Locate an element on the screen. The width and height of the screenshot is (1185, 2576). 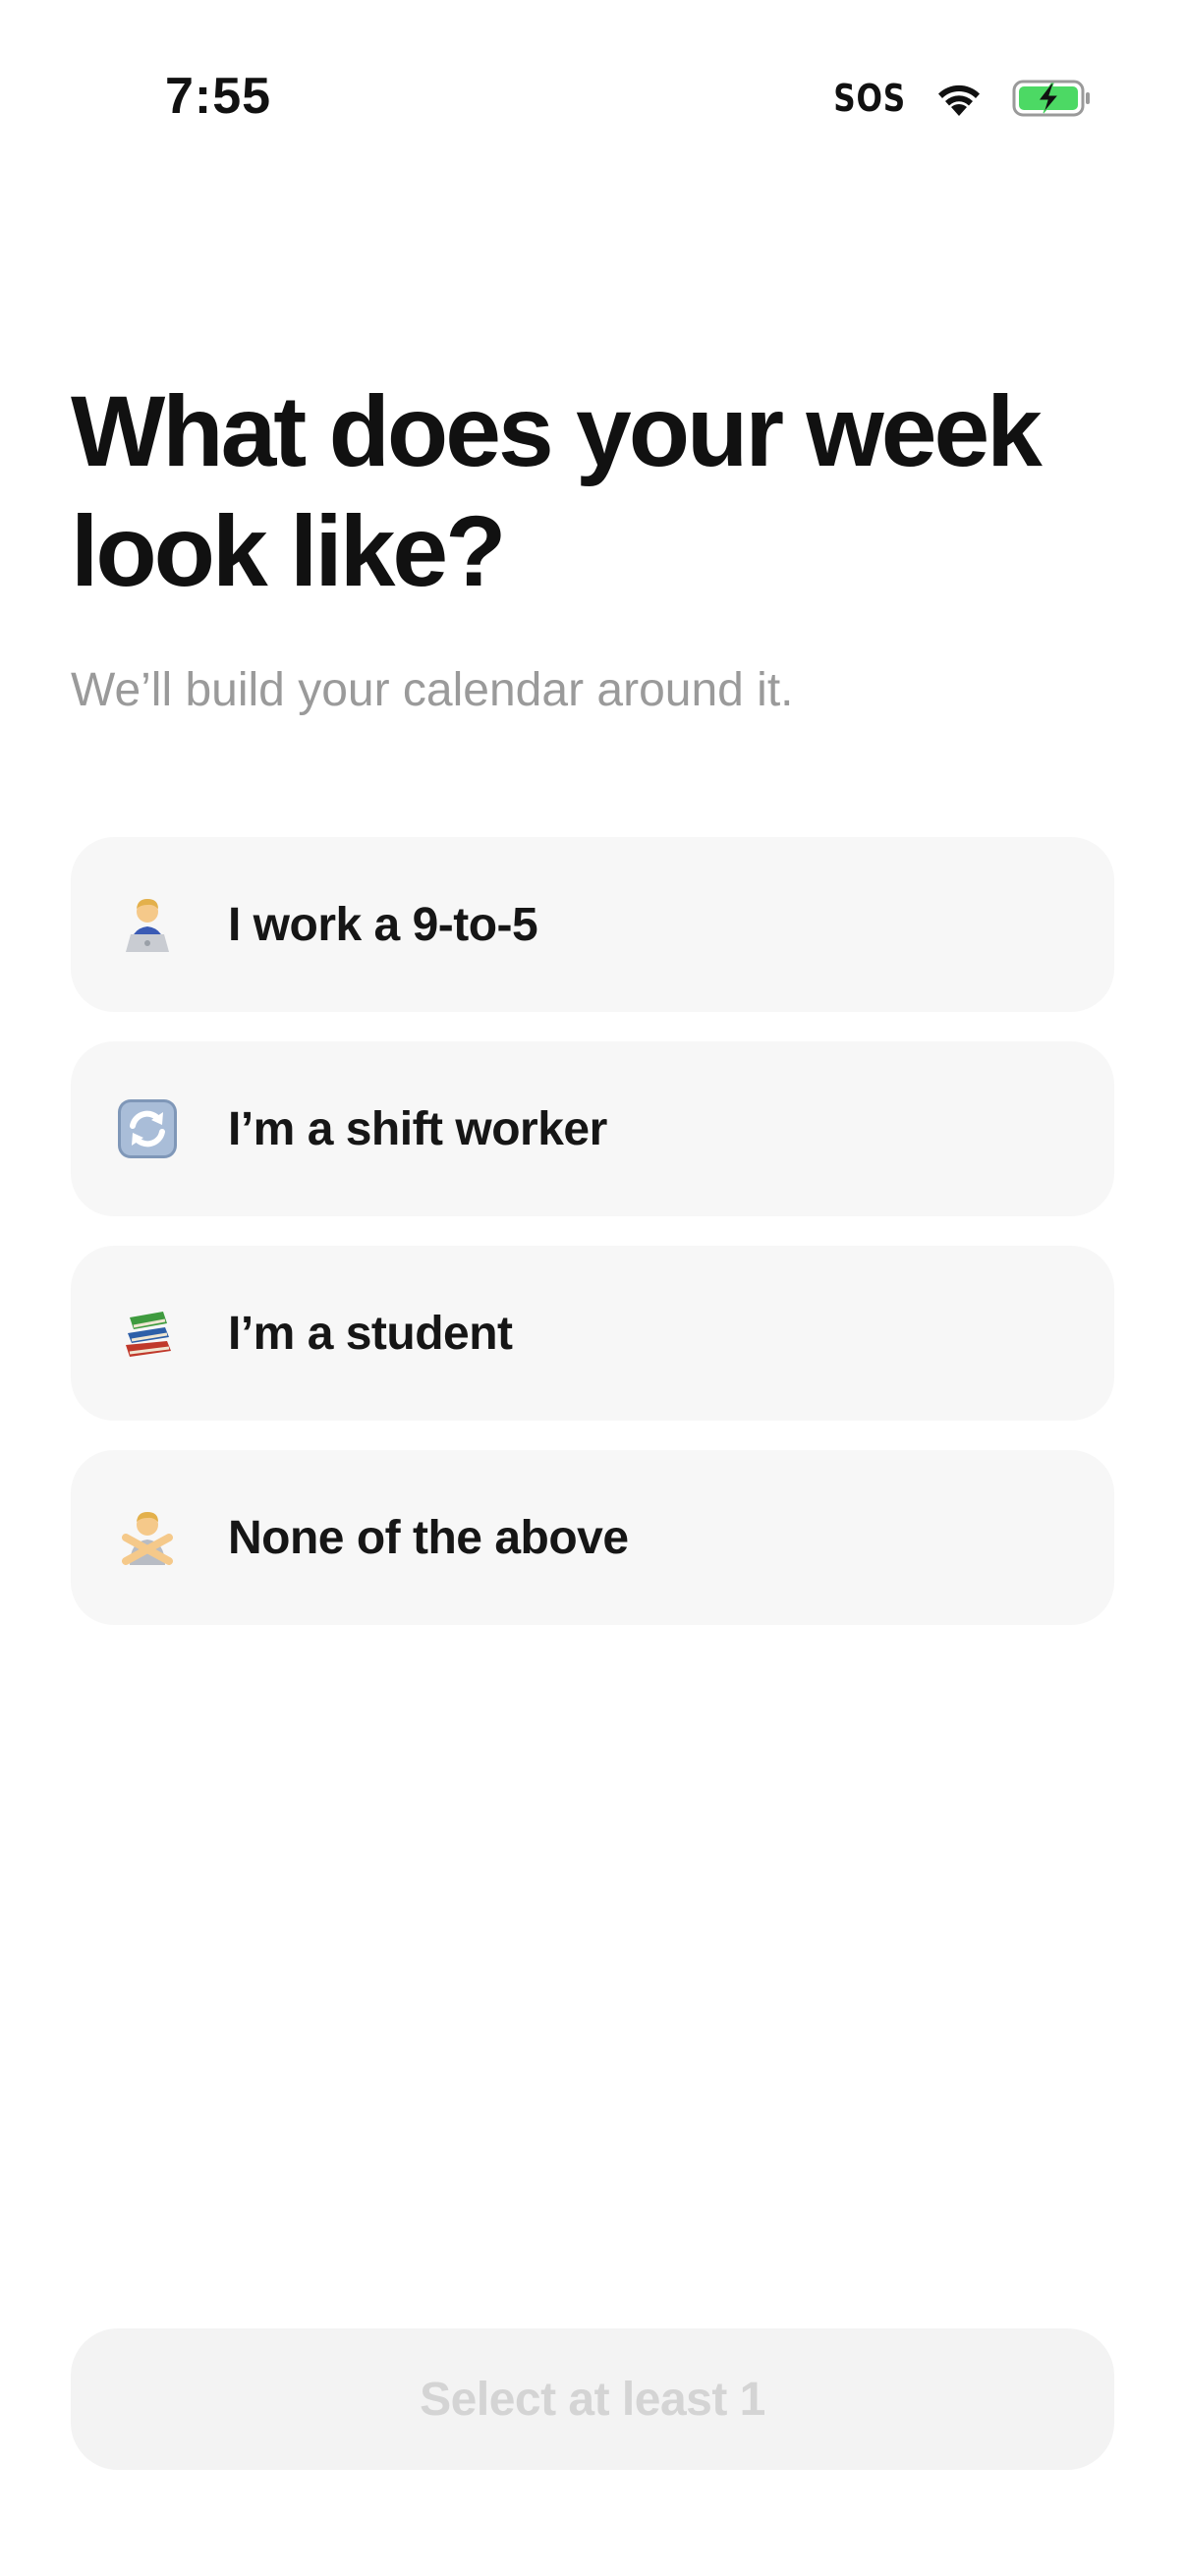
option-9-to-5: I work a 9-to-5 is located at coordinates (592, 924).